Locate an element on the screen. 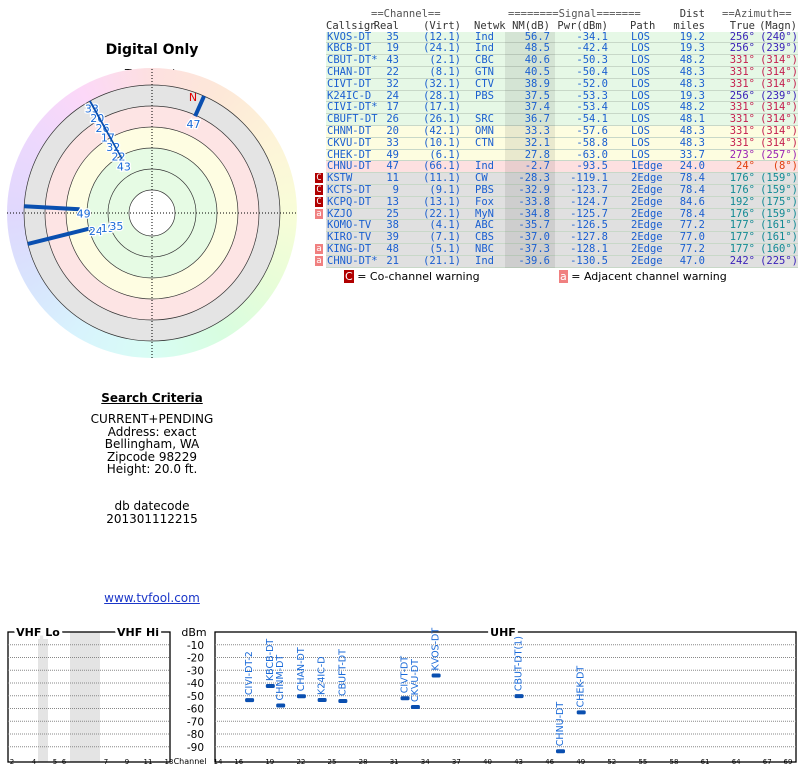  x-tick-label: 55 is located at coordinates (642, 762).